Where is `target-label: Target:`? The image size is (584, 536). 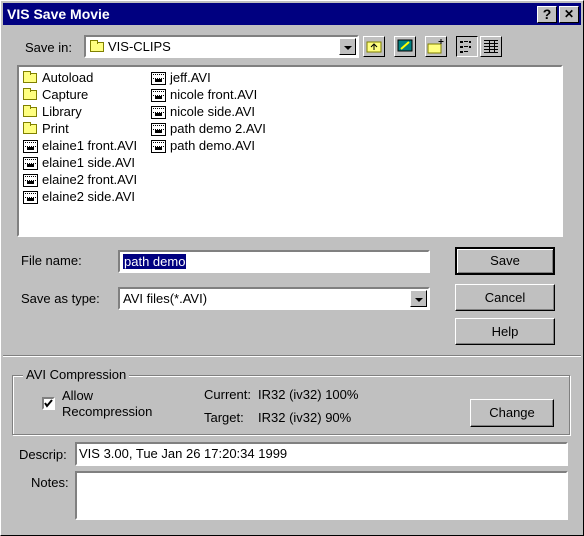 target-label: Target: is located at coordinates (224, 417).